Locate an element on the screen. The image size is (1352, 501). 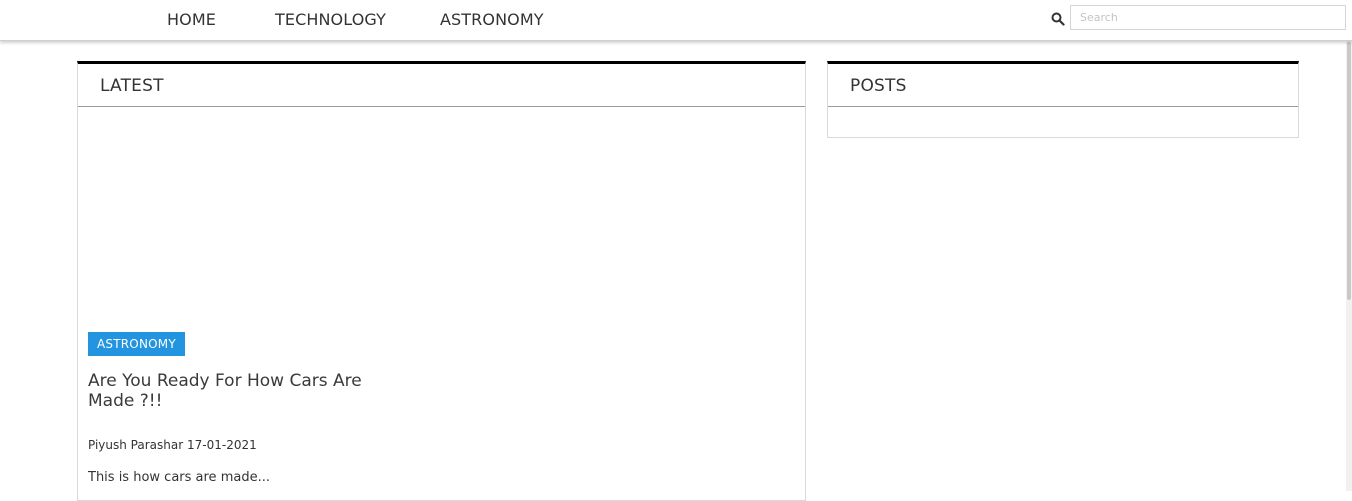
post-author: Piyush Parashar is located at coordinates (136, 445).